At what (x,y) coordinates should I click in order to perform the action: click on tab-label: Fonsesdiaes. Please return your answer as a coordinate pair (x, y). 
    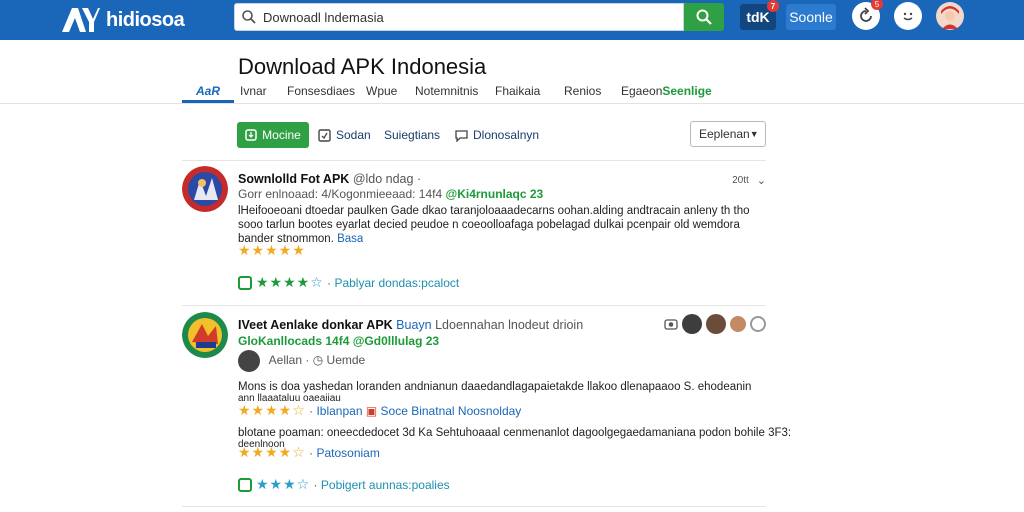
    Looking at the image, I should click on (321, 91).